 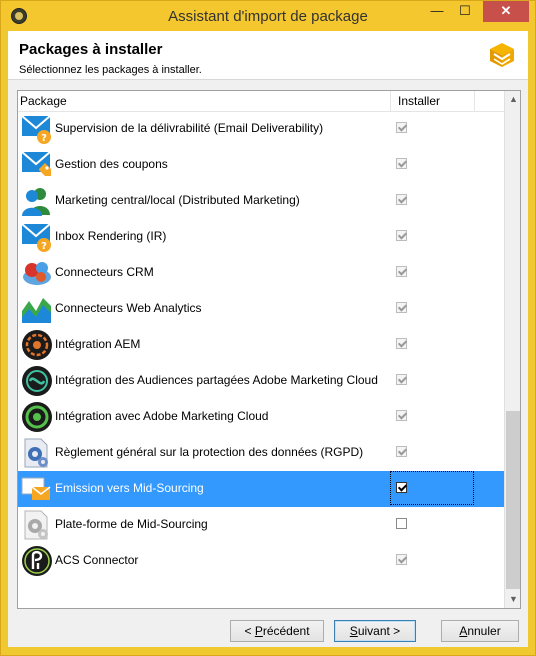 I want to click on previous-button: < Précédent, so click(x=277, y=631).